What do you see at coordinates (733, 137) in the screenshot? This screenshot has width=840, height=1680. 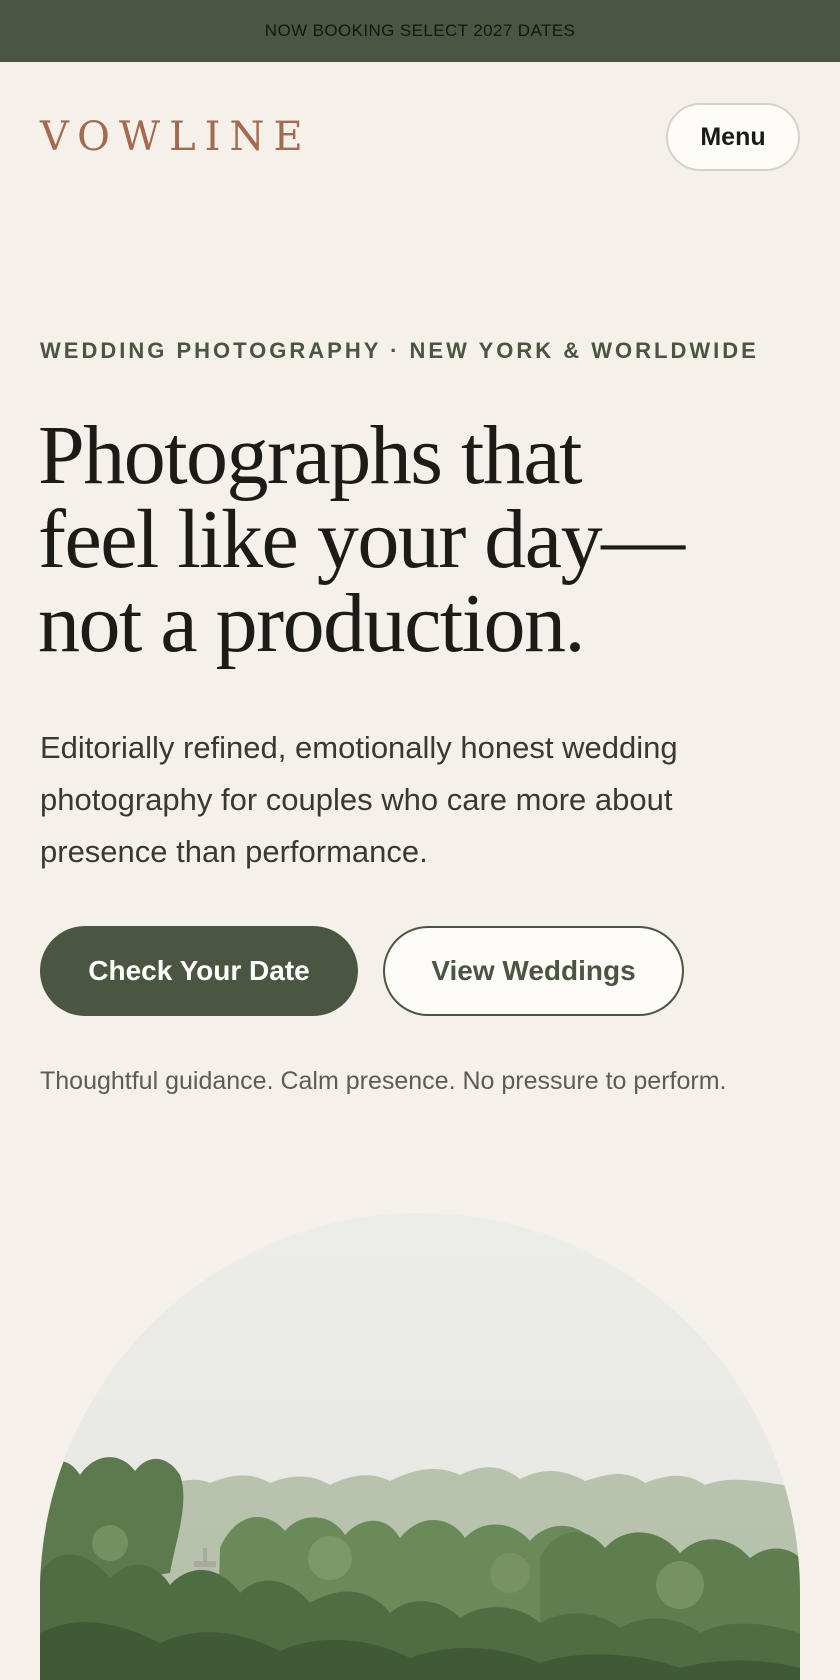 I see `menu-button: Menu` at bounding box center [733, 137].